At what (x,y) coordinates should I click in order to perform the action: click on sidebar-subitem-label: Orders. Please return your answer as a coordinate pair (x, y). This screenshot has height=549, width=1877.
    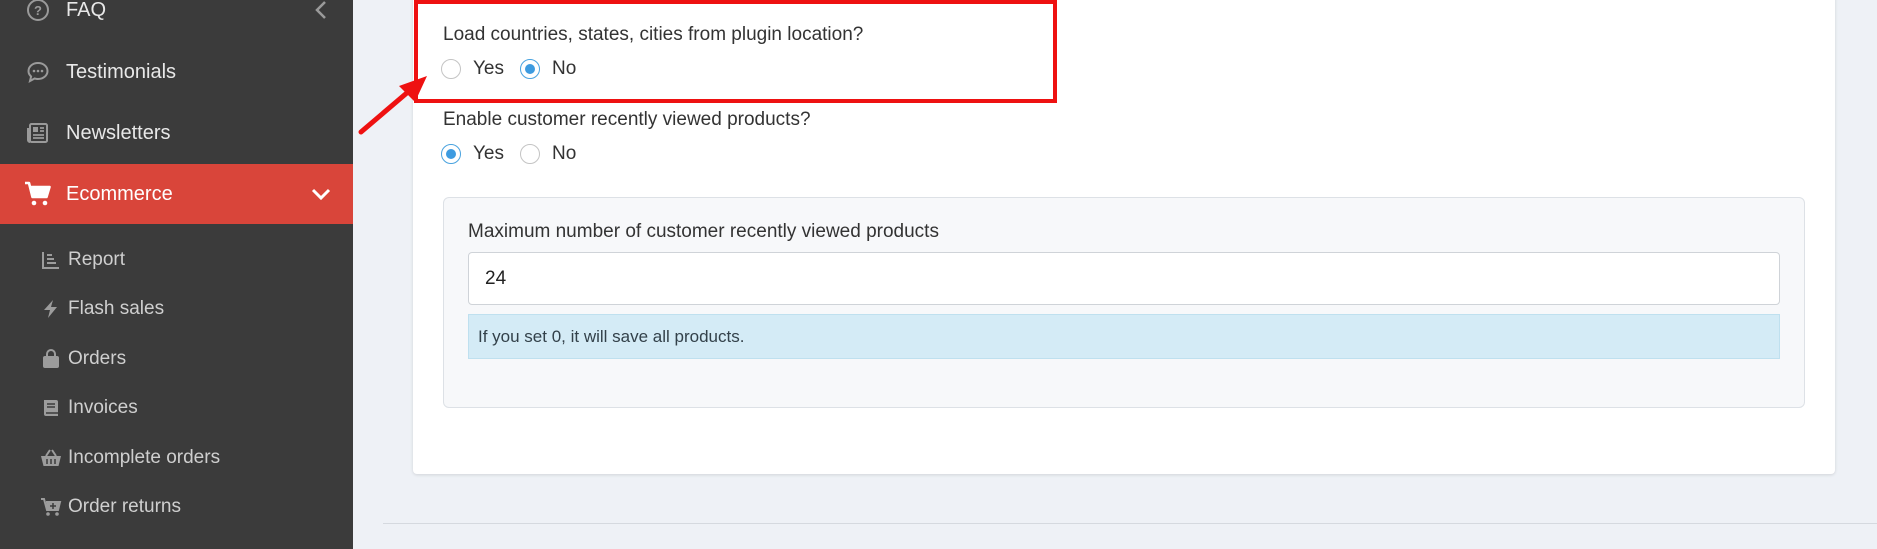
    Looking at the image, I should click on (97, 358).